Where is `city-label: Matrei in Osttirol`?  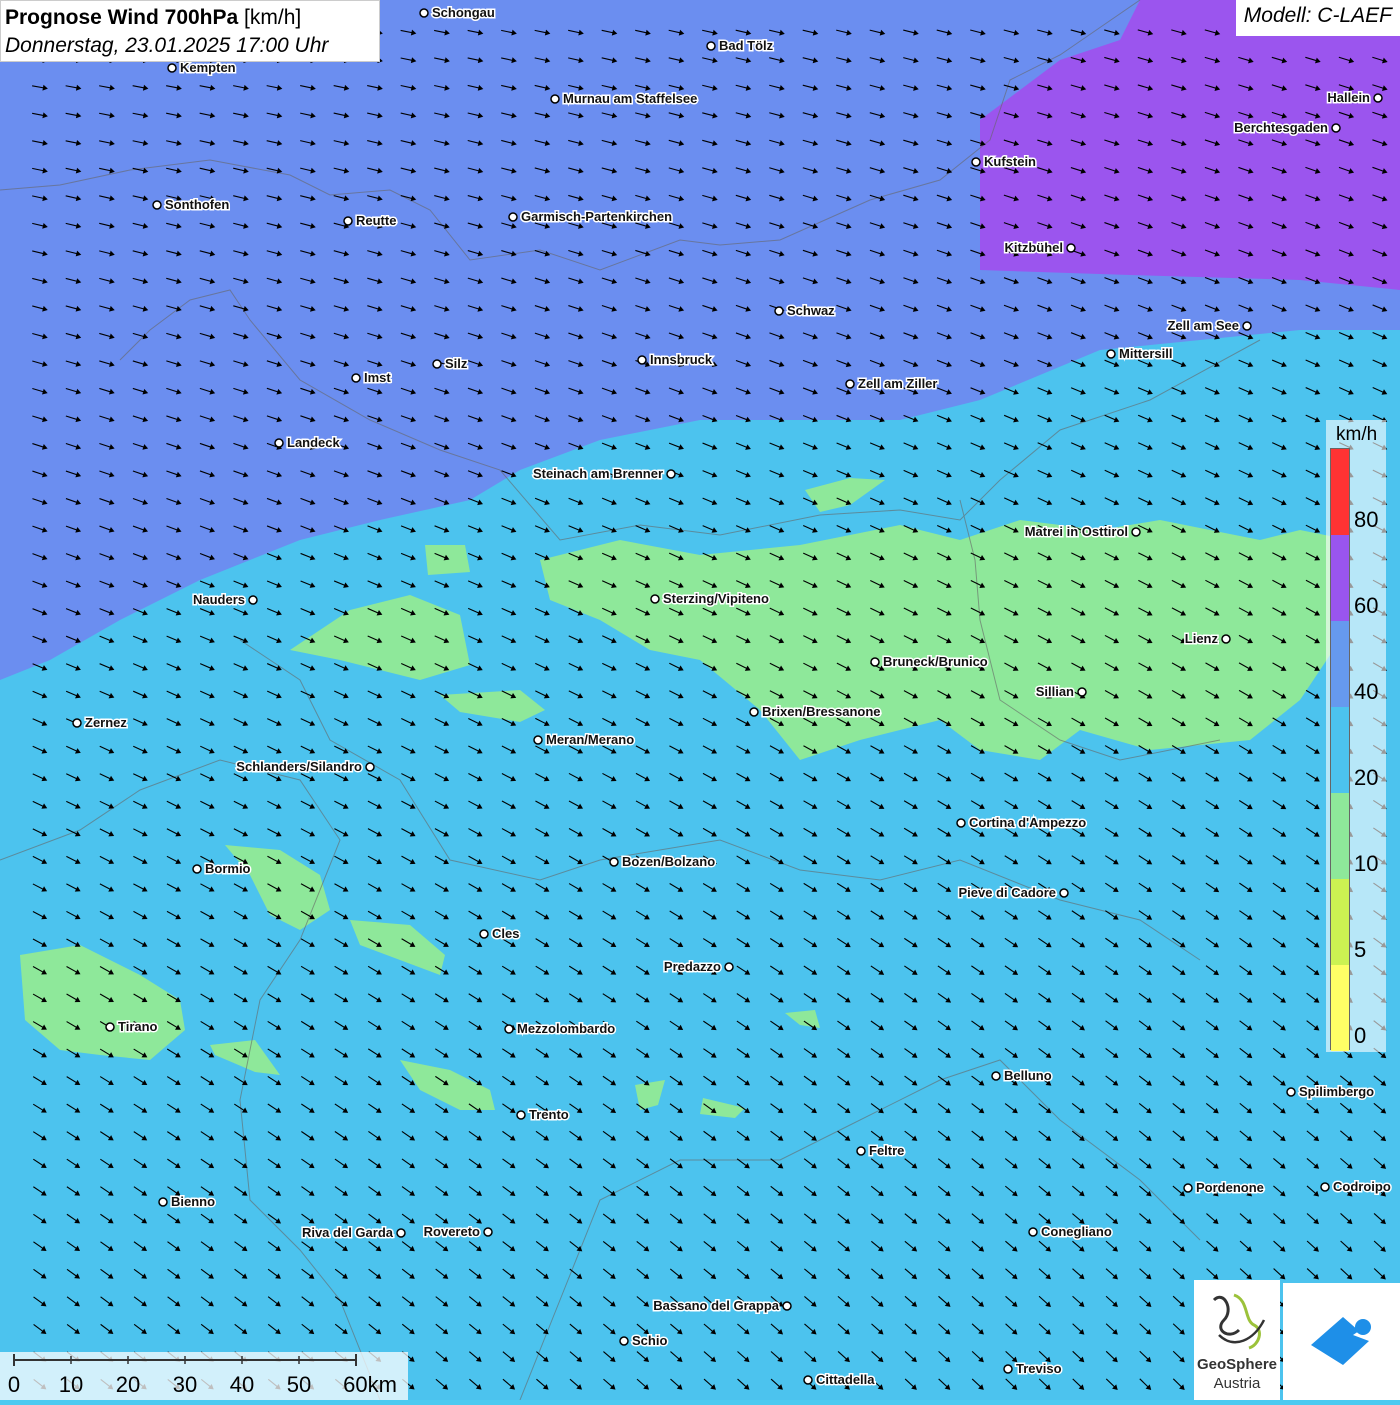
city-label: Matrei in Osttirol is located at coordinates (1076, 531).